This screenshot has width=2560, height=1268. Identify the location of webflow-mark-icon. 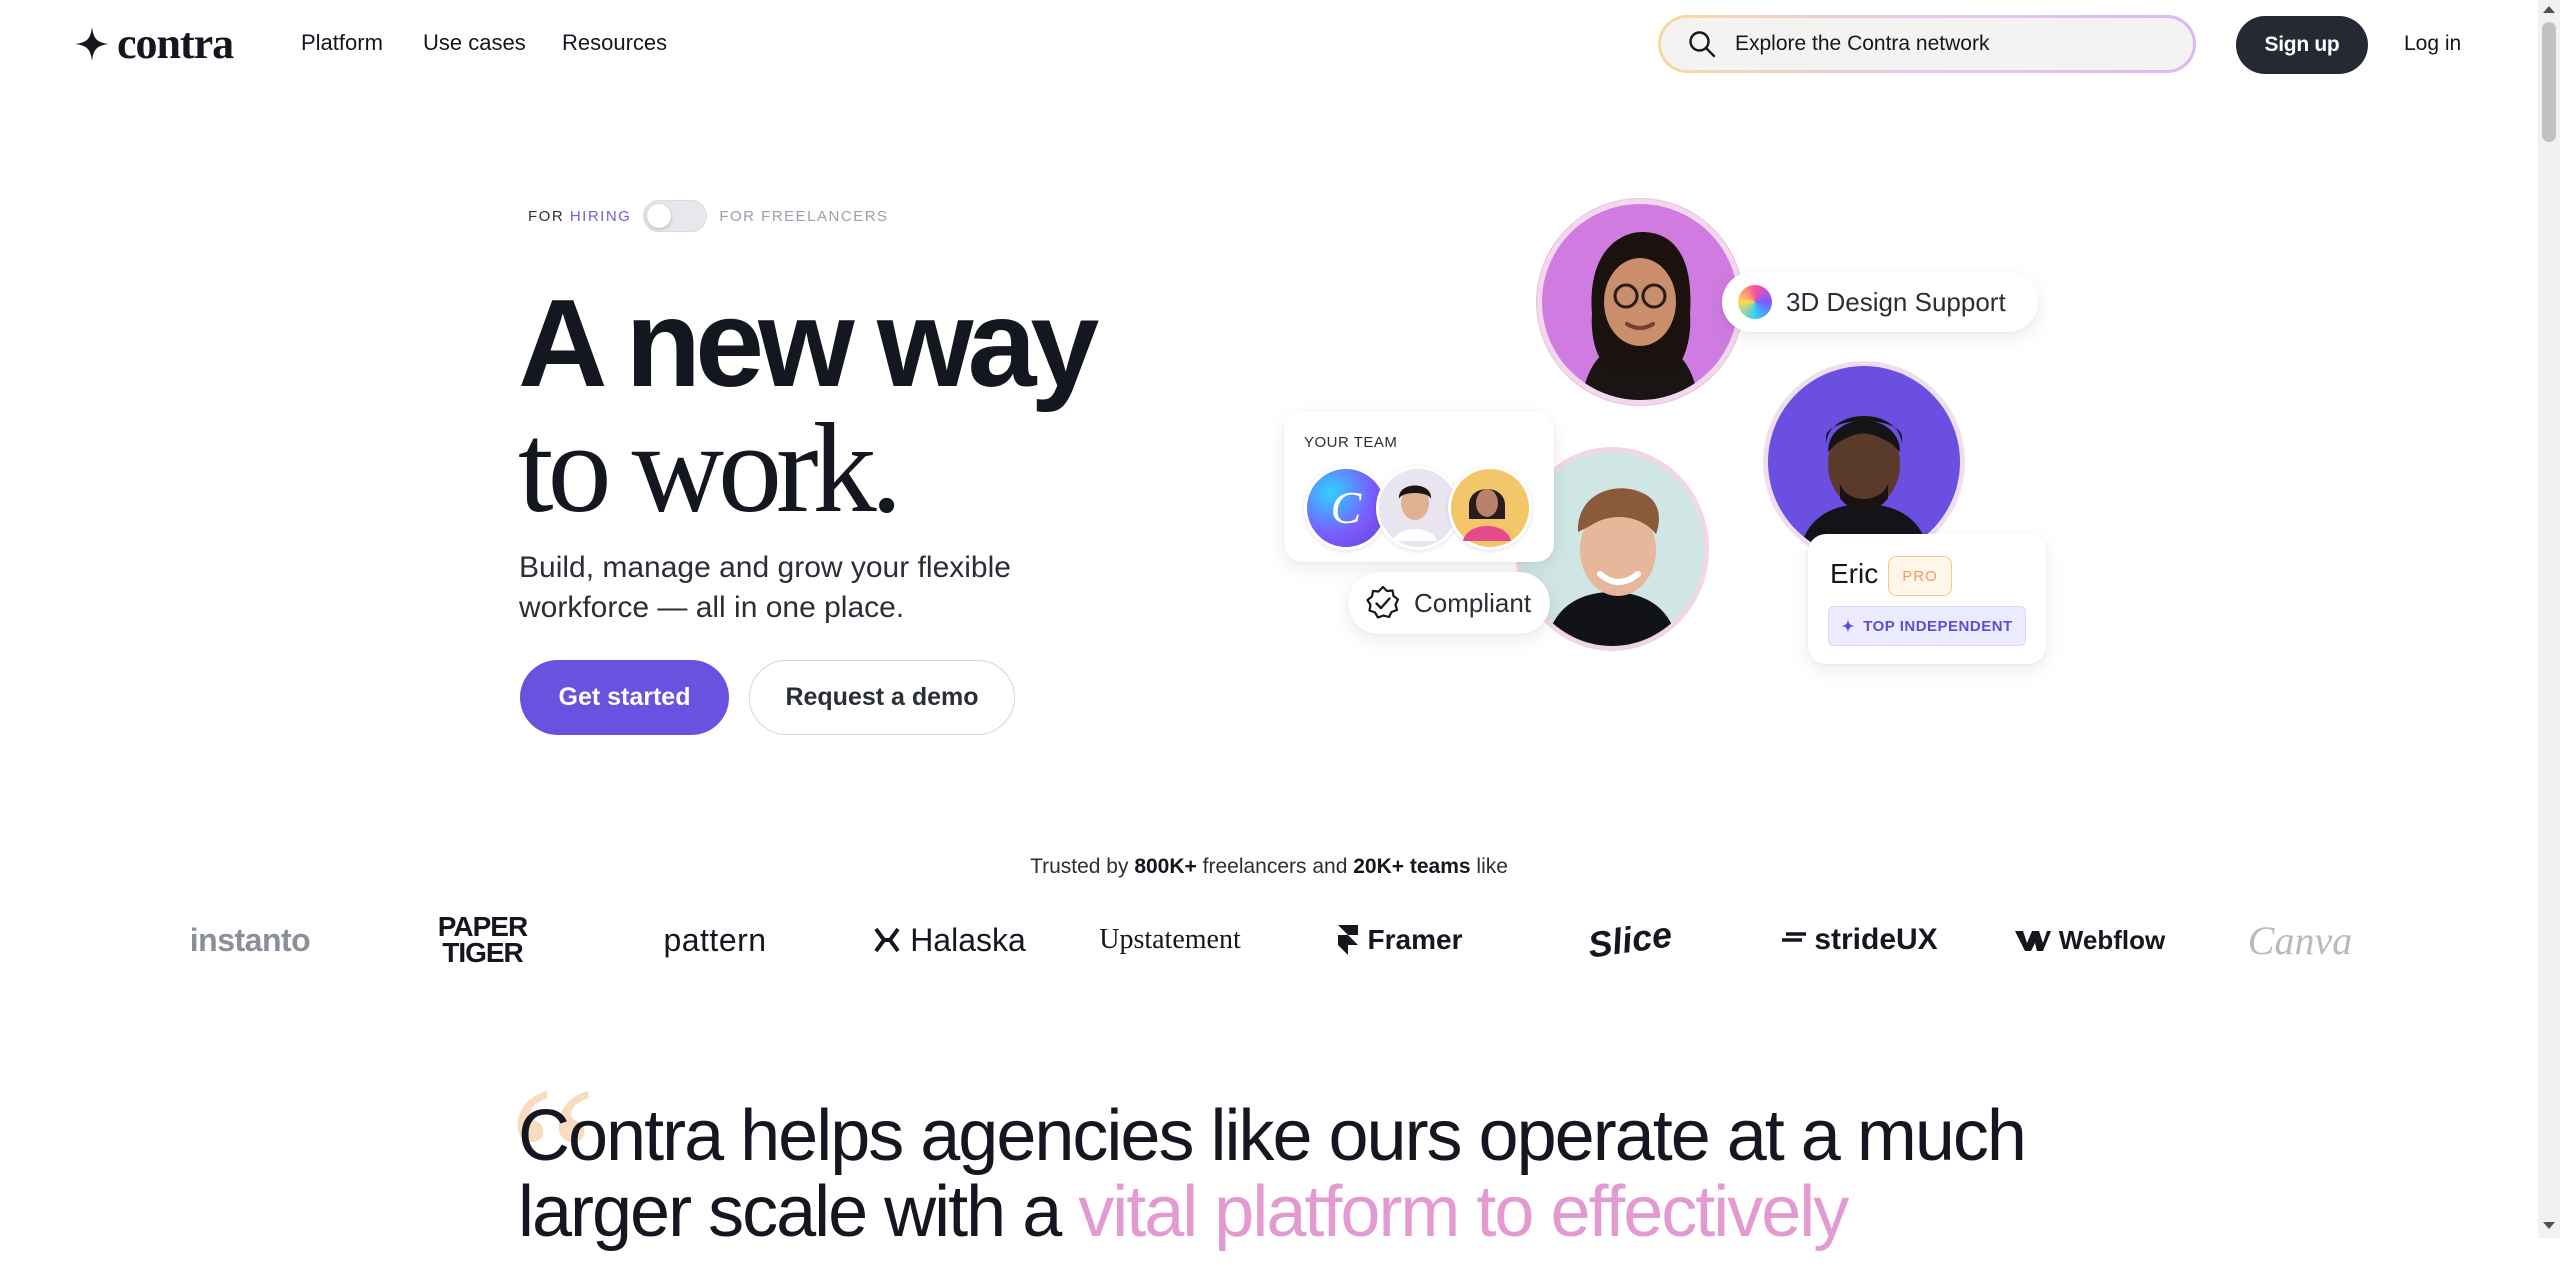
(2032, 941).